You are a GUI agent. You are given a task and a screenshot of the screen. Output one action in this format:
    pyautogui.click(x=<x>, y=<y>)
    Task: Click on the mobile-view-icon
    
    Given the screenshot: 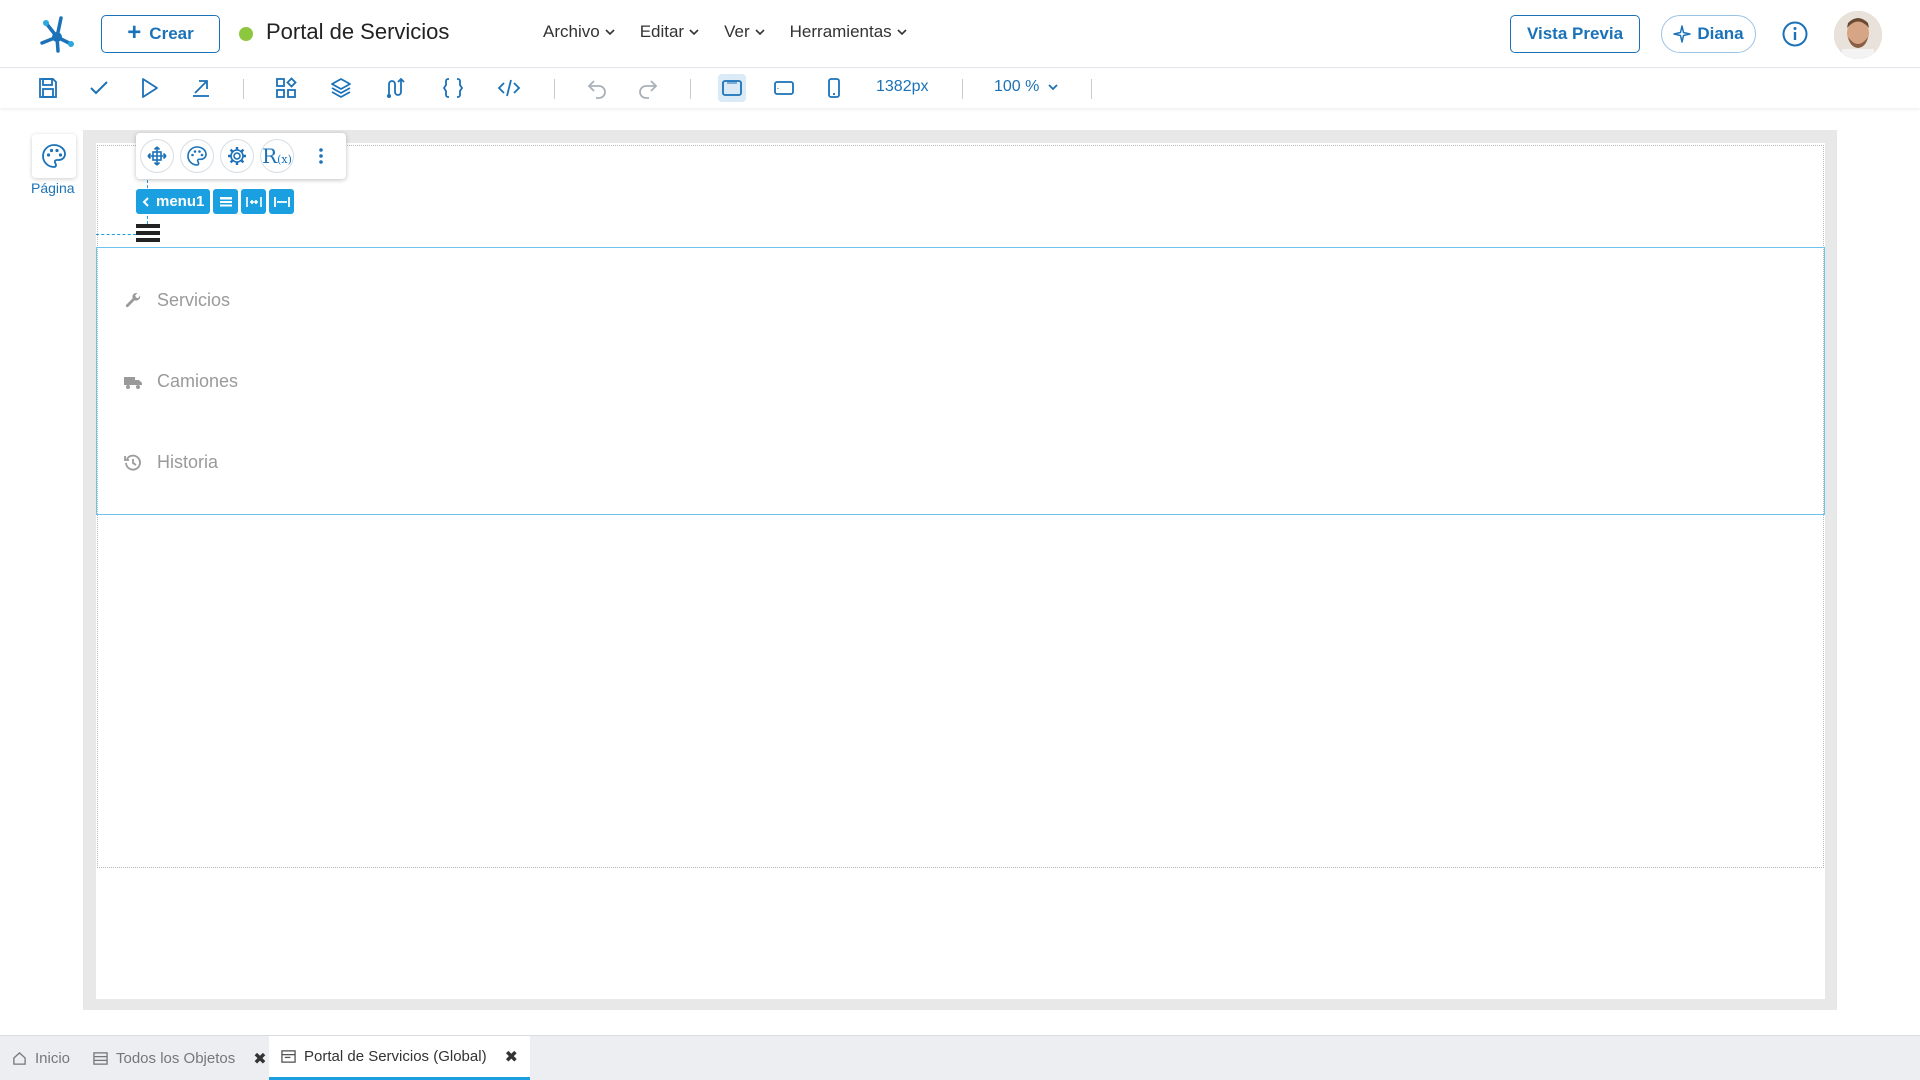 What is the action you would take?
    pyautogui.click(x=834, y=88)
    